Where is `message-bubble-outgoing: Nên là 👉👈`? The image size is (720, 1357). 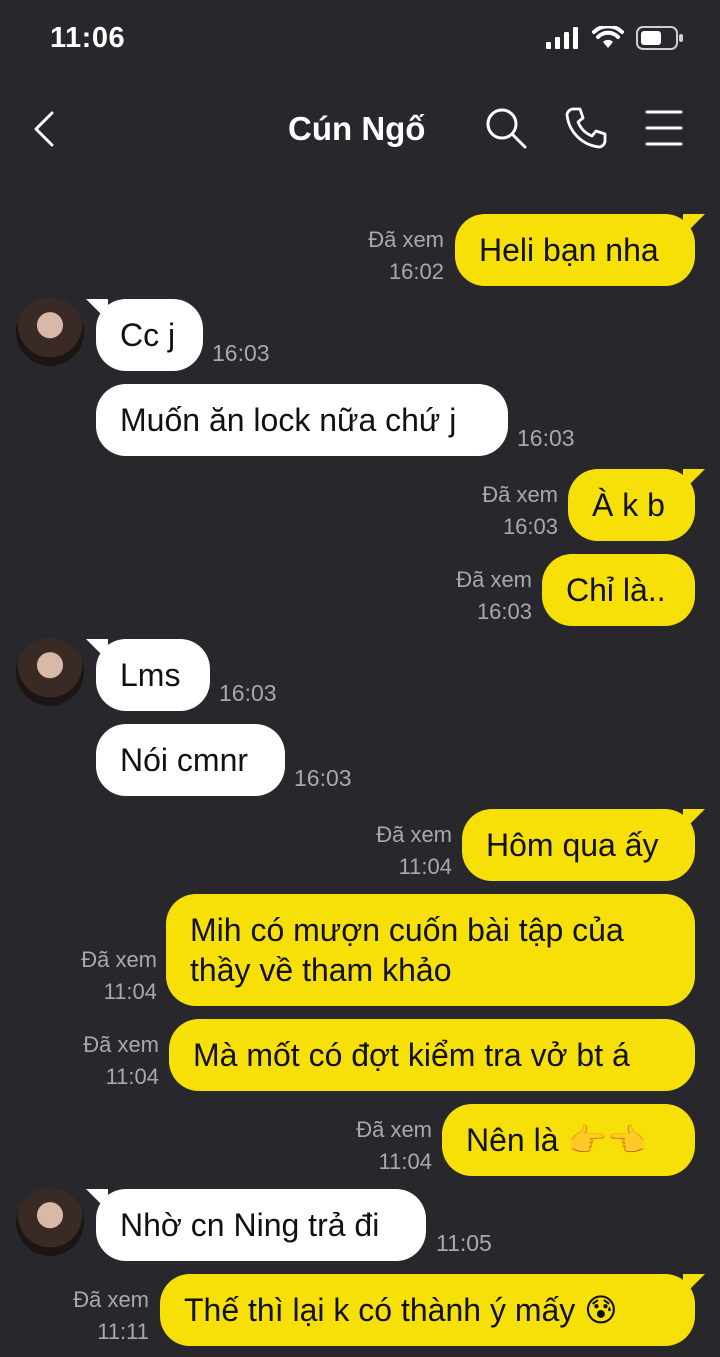
message-bubble-outgoing: Nên là 👉👈 is located at coordinates (568, 1140).